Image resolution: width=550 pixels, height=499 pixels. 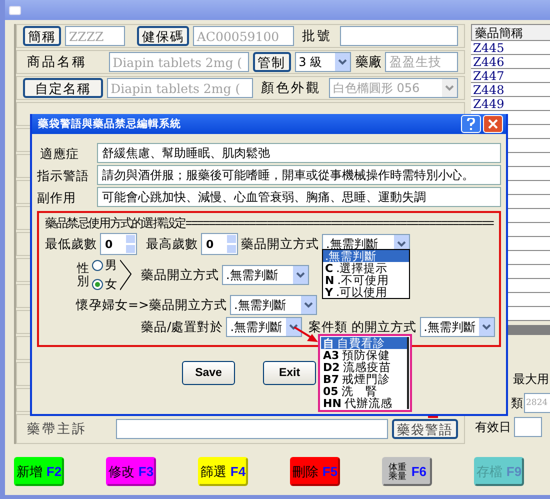 What do you see at coordinates (299, 153) in the screenshot?
I see `text-field: 舒緩焦慮、幫助睡眠、肌肉鬆弛` at bounding box center [299, 153].